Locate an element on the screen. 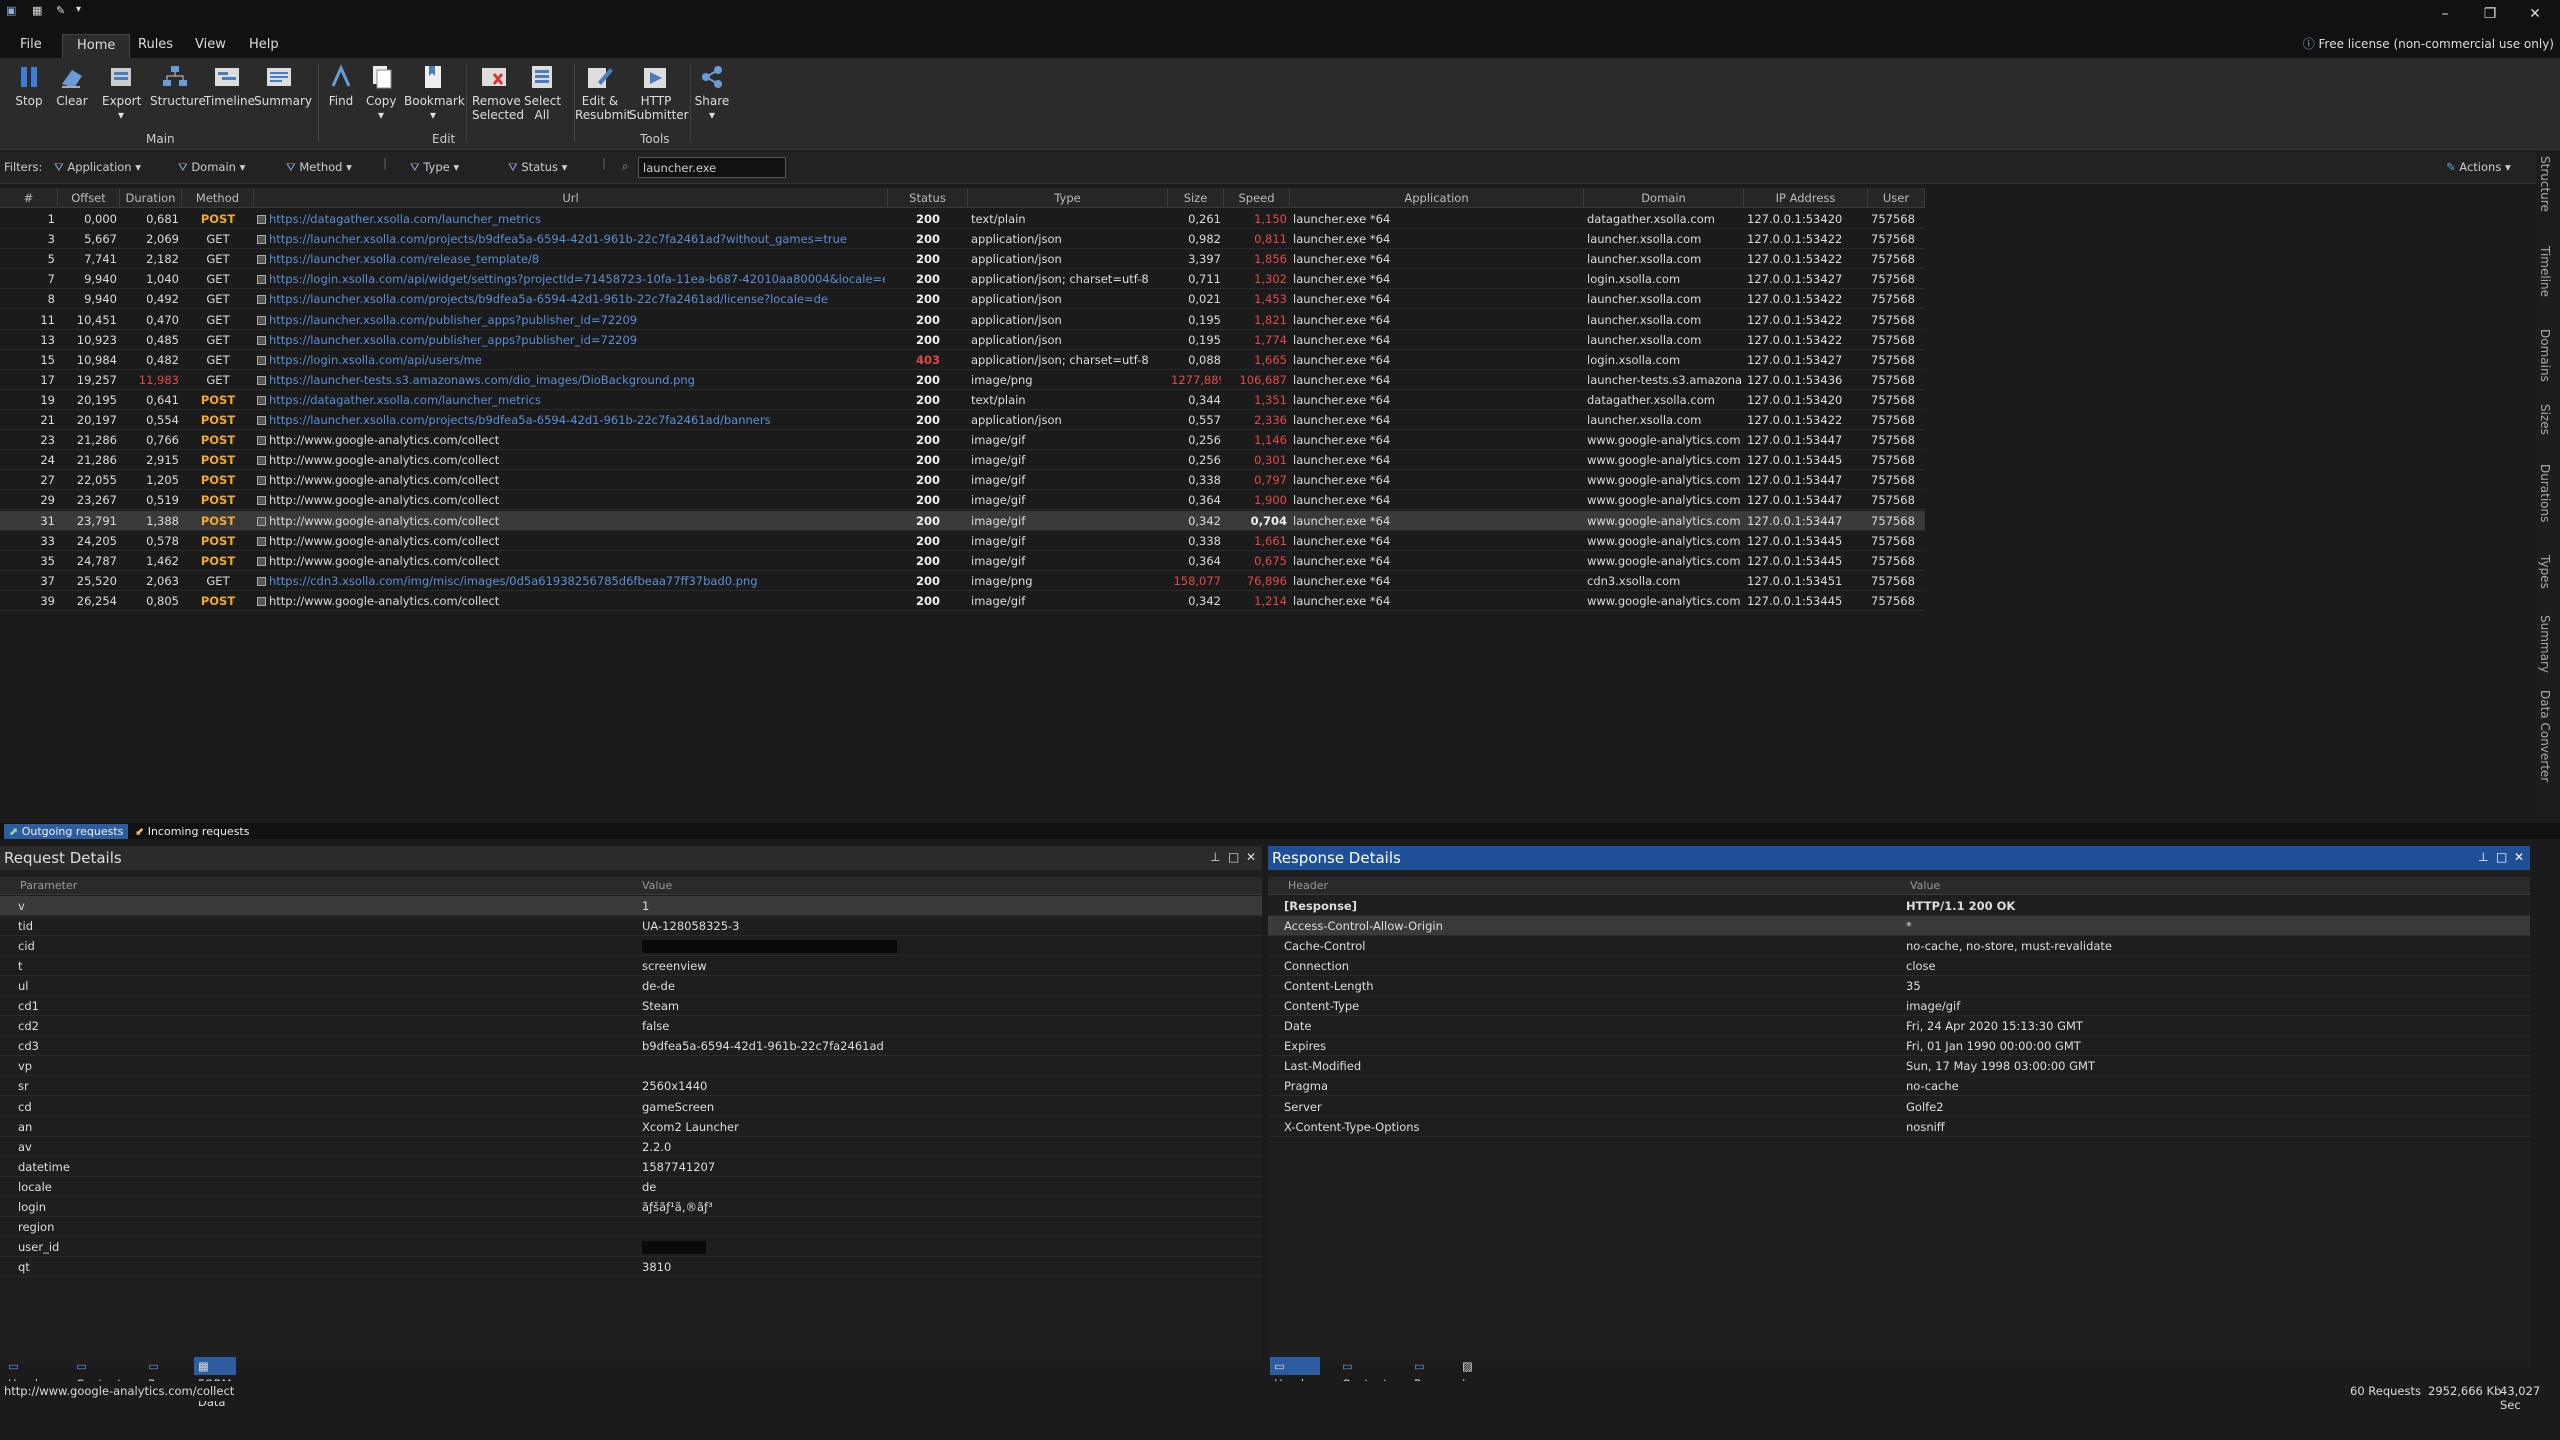  export-button: Export ▾ is located at coordinates (121, 93).